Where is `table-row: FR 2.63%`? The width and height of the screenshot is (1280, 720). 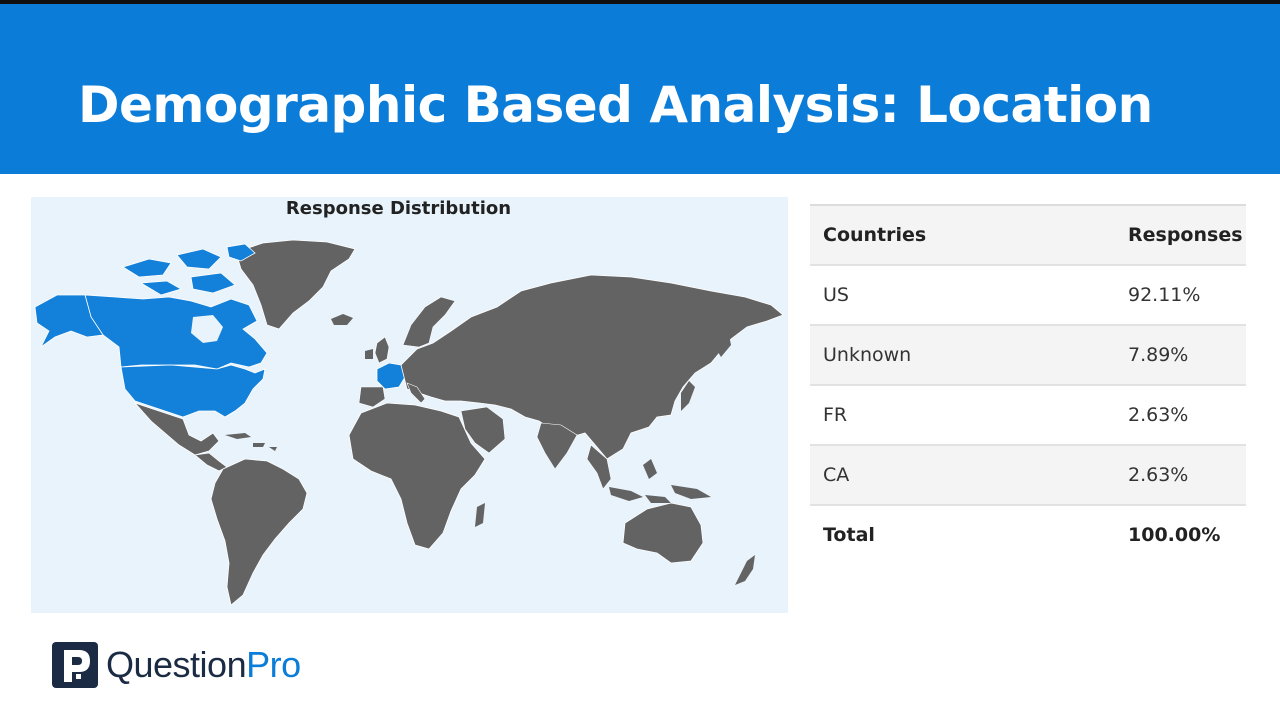 table-row: FR 2.63% is located at coordinates (1028, 416).